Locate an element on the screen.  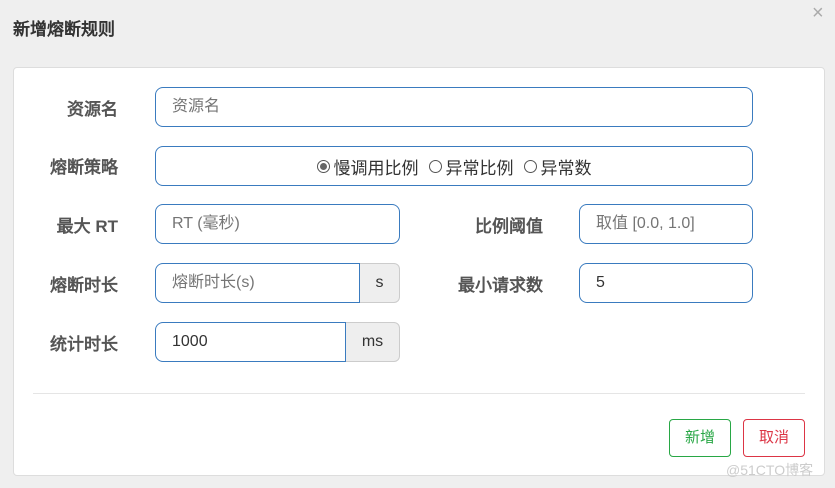
max-rt-label: 最大 RT is located at coordinates (87, 226).